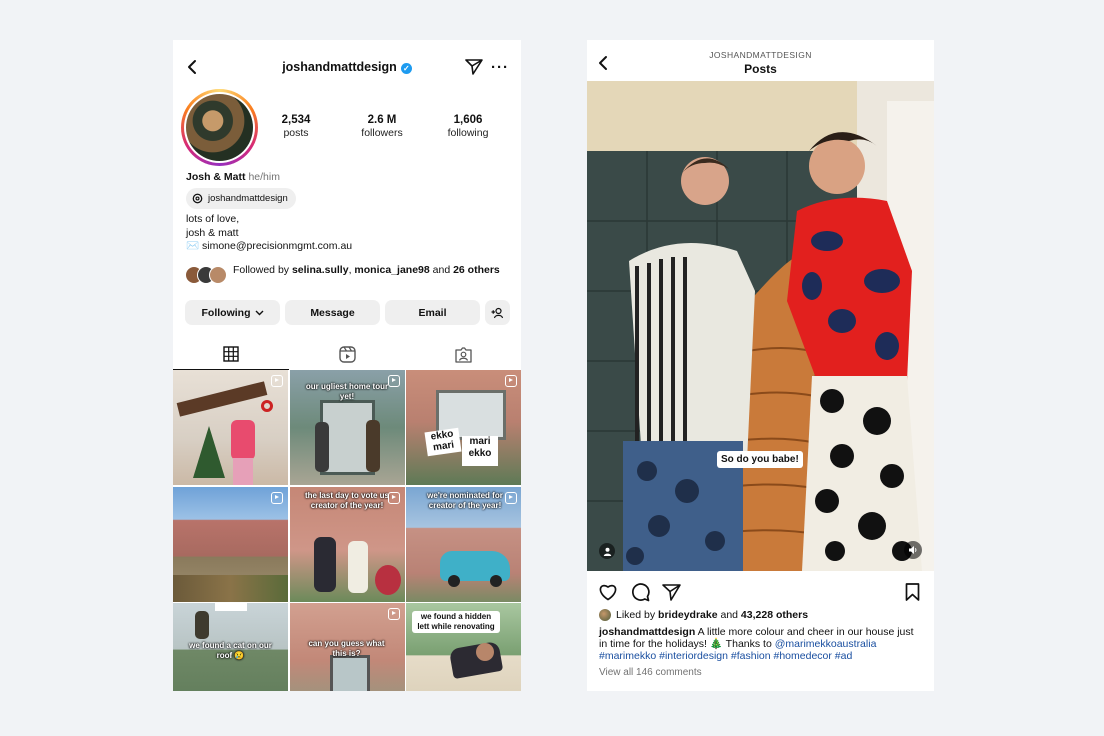 This screenshot has height=736, width=1104. I want to click on save-button, so click(912, 592).